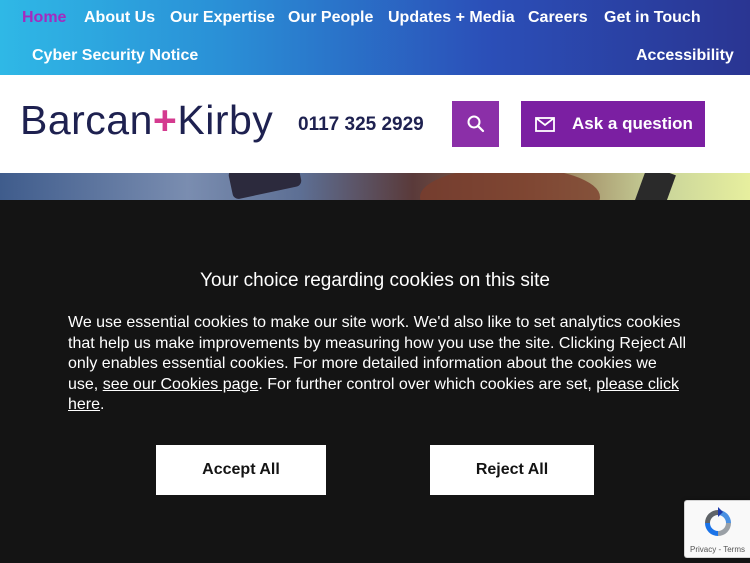 The height and width of the screenshot is (563, 750). Describe the element at coordinates (181, 384) in the screenshot. I see `cookies-page-link: see our Cookies page` at that location.